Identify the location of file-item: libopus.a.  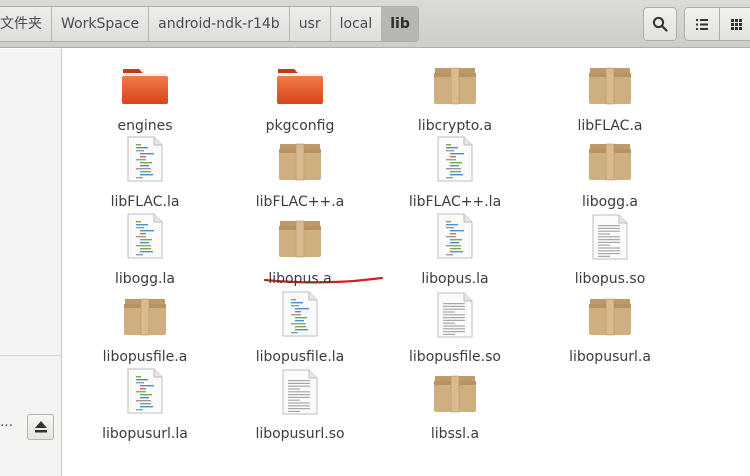
(300, 252).